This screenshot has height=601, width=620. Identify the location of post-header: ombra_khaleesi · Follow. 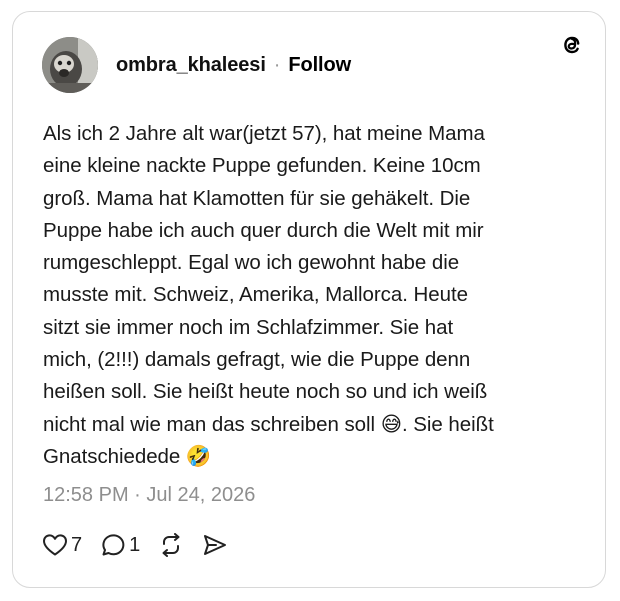
(196, 65).